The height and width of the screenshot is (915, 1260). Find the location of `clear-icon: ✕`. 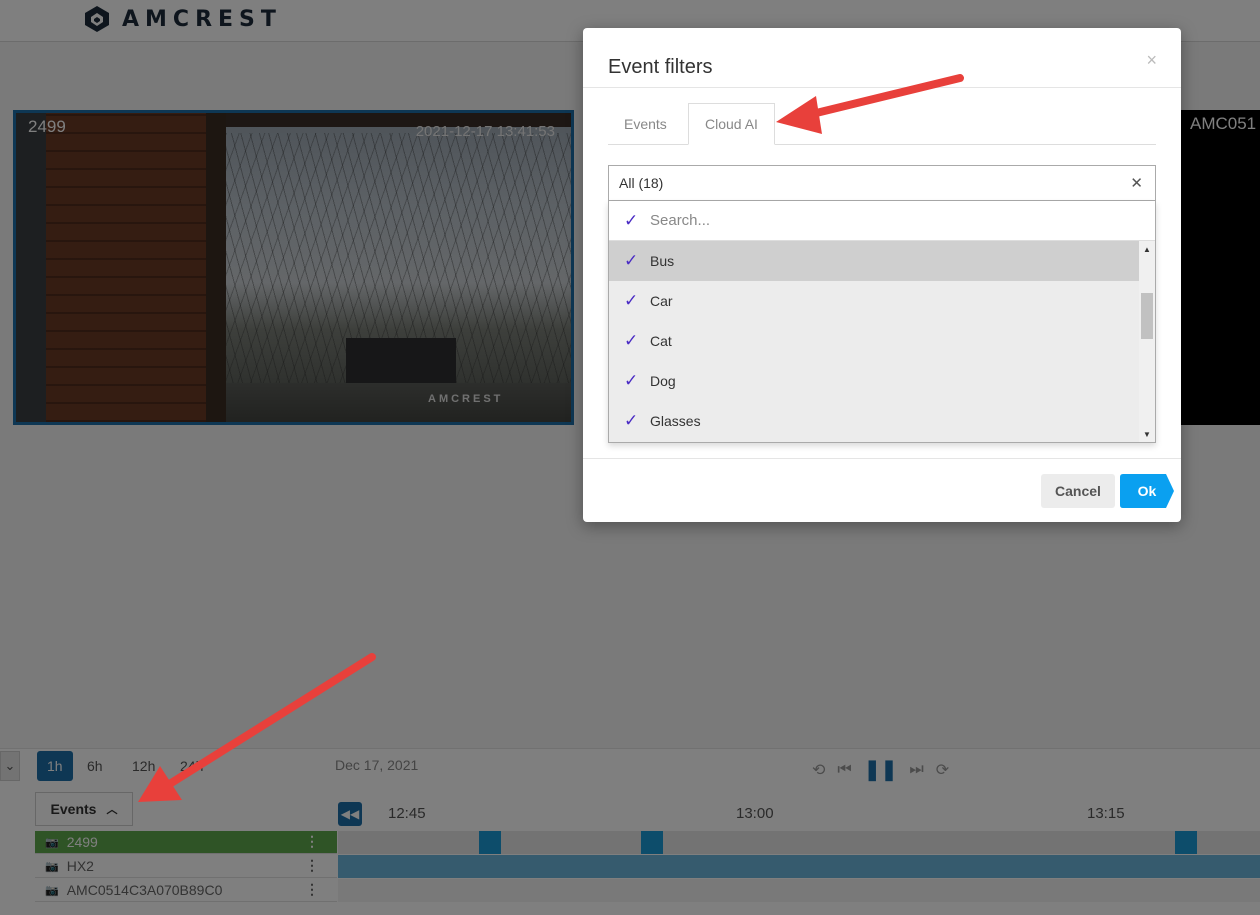

clear-icon: ✕ is located at coordinates (1136, 183).